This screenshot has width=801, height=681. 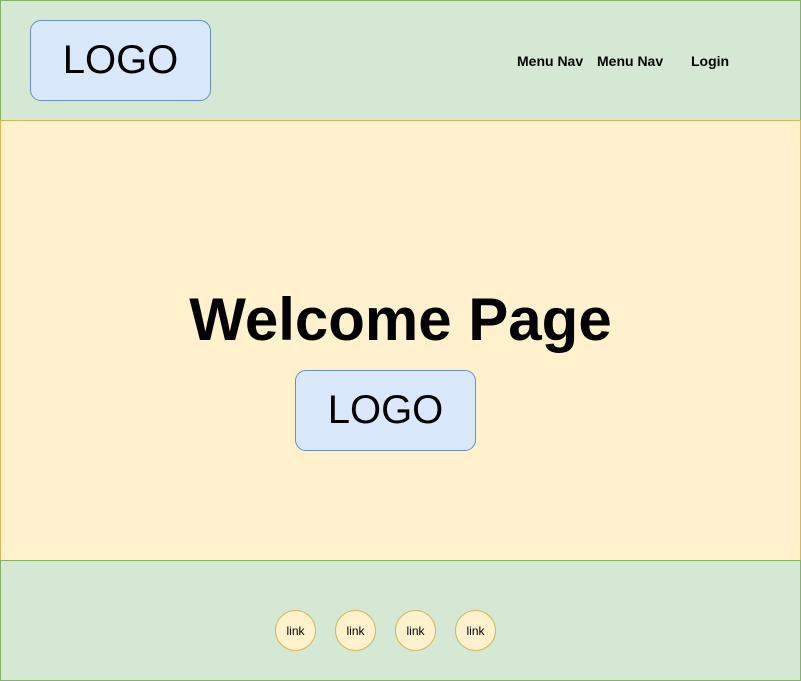 I want to click on page-title: Welcome Page, so click(x=400, y=319).